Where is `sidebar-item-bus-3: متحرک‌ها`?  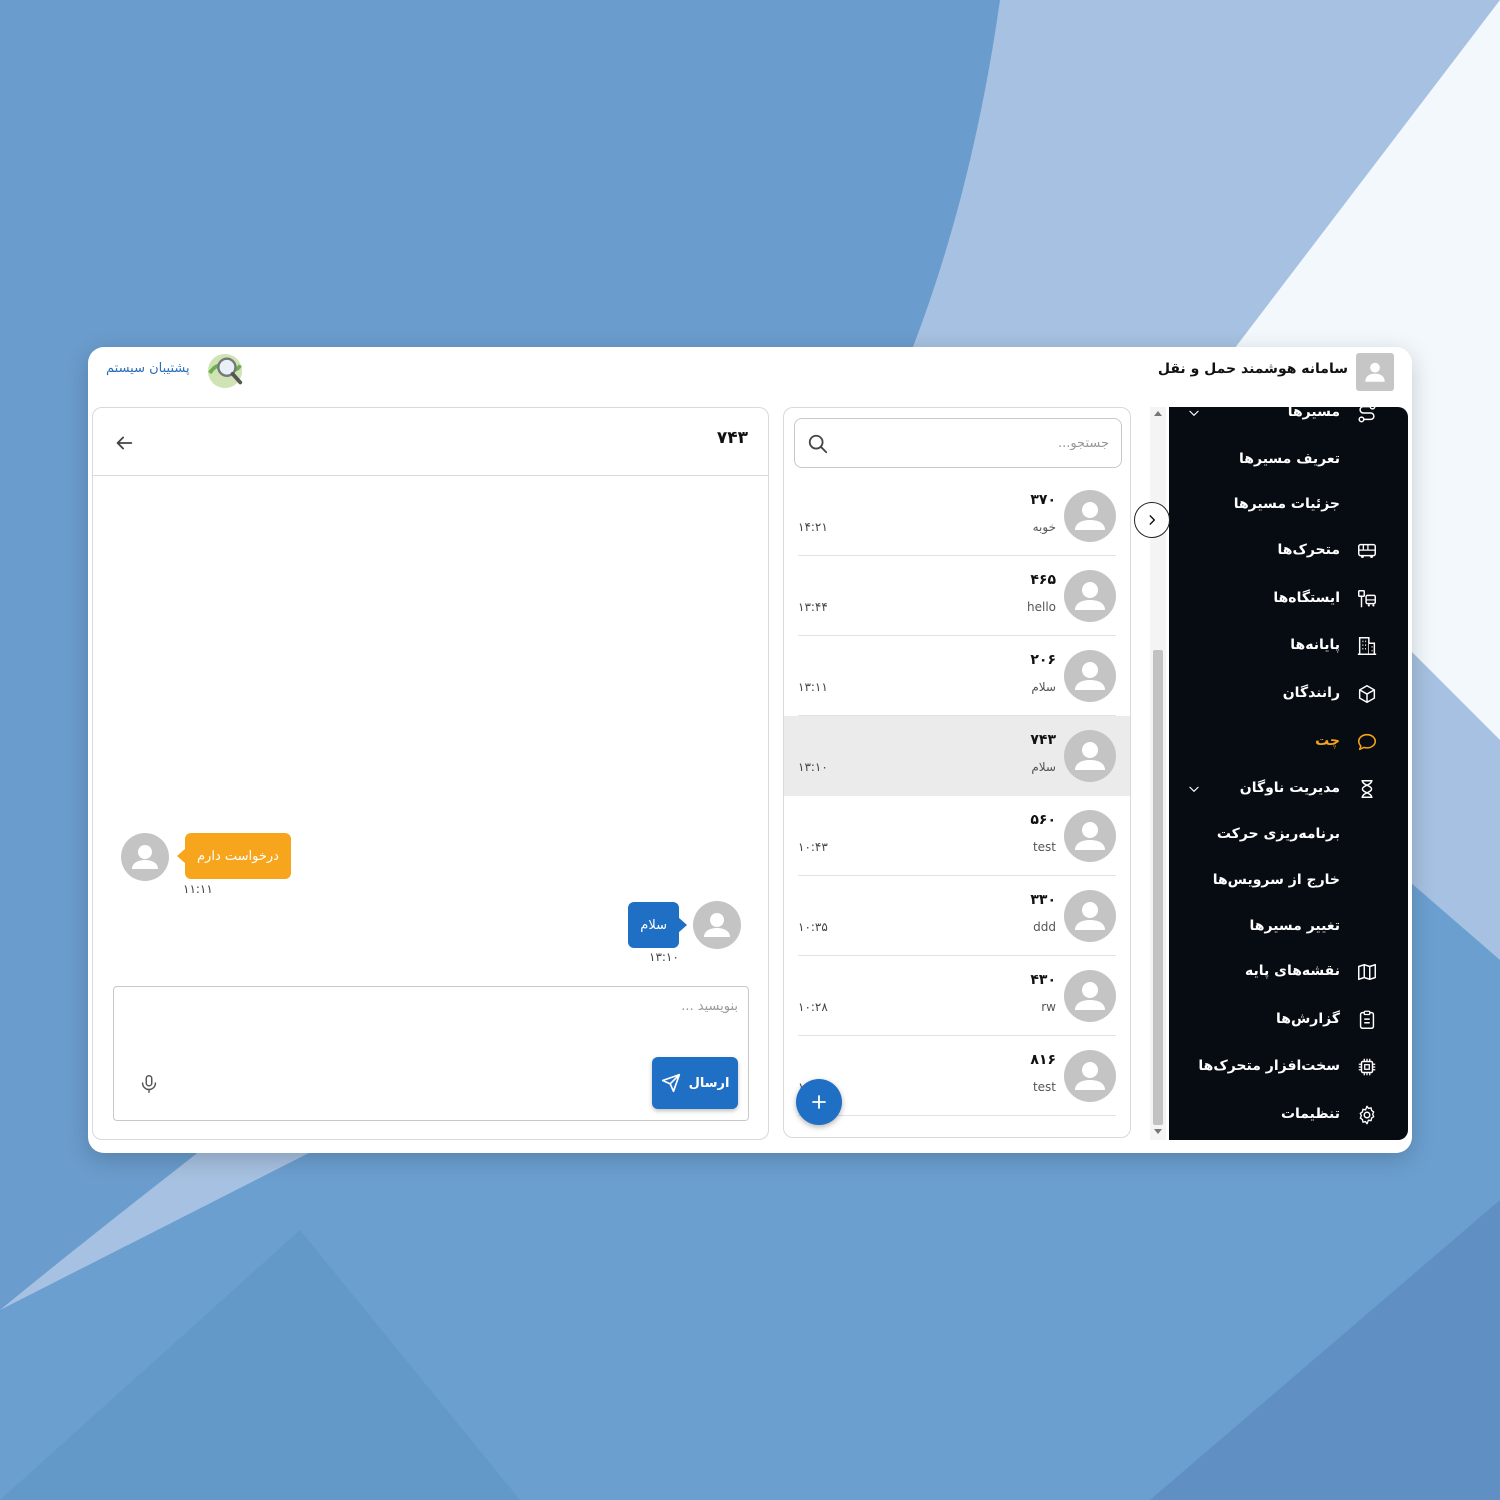 sidebar-item-bus-3: متحرک‌ها is located at coordinates (1288, 551).